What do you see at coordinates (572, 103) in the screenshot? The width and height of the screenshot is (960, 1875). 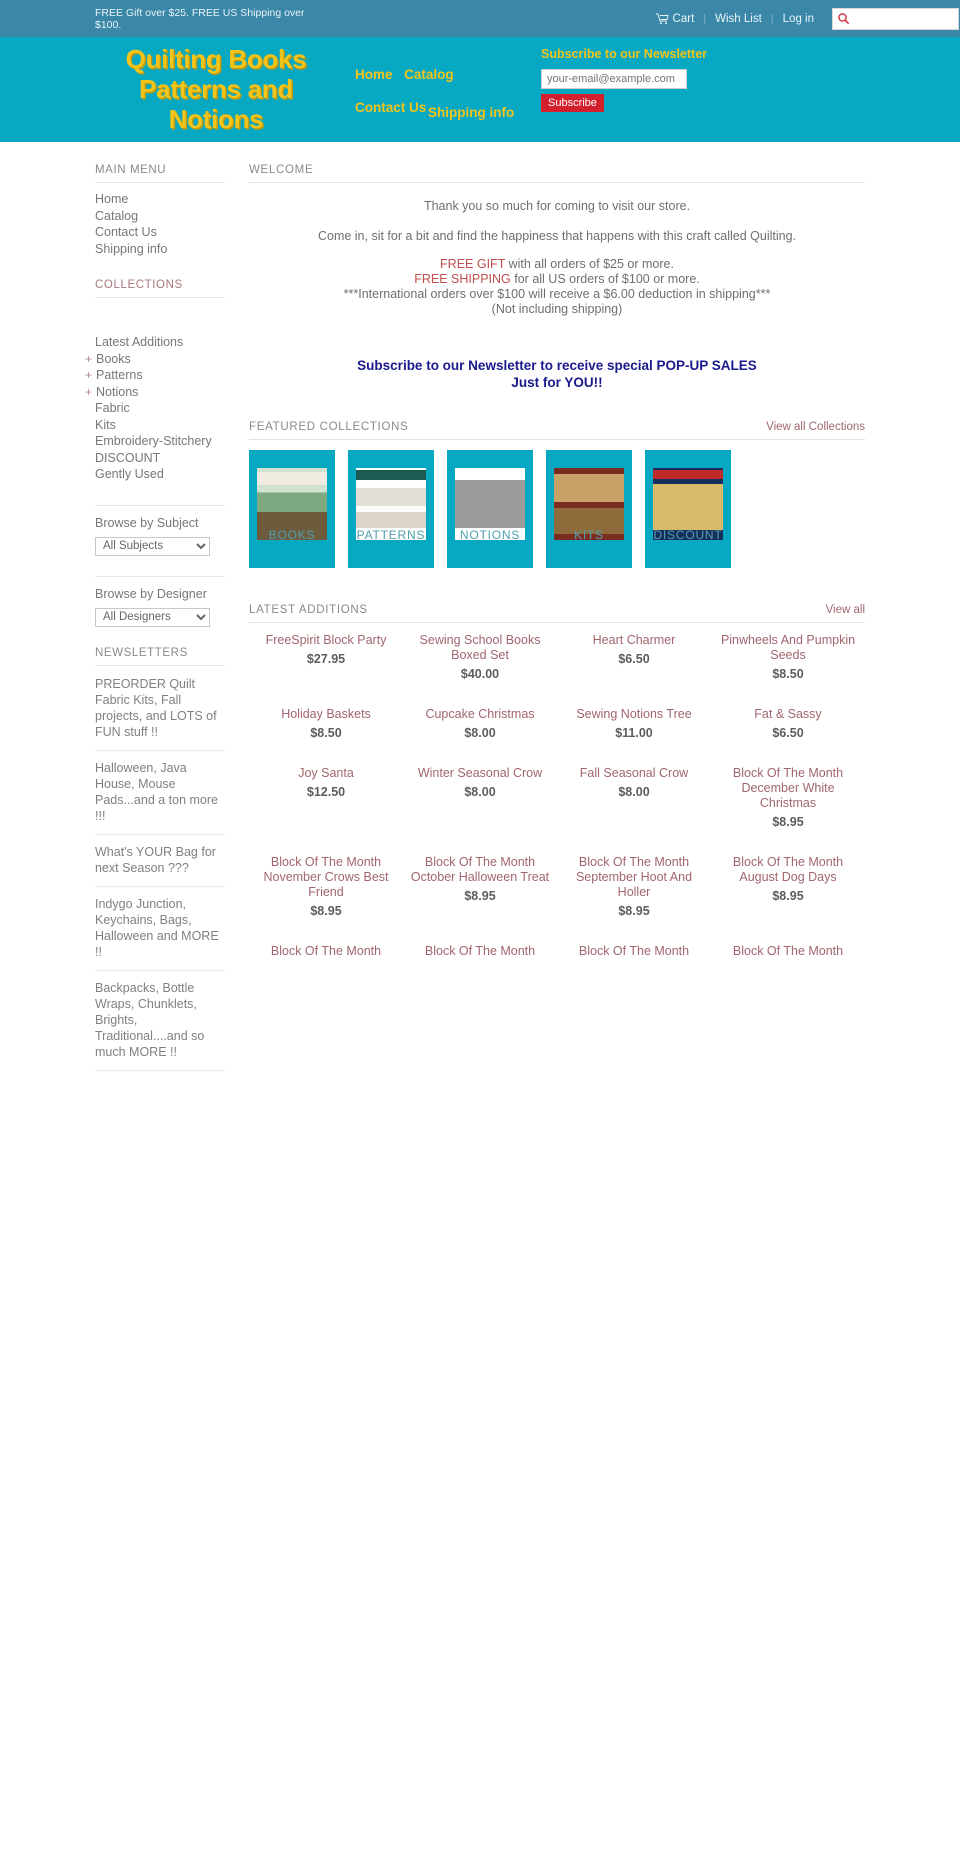 I see `subscribe-button: Subscribe` at bounding box center [572, 103].